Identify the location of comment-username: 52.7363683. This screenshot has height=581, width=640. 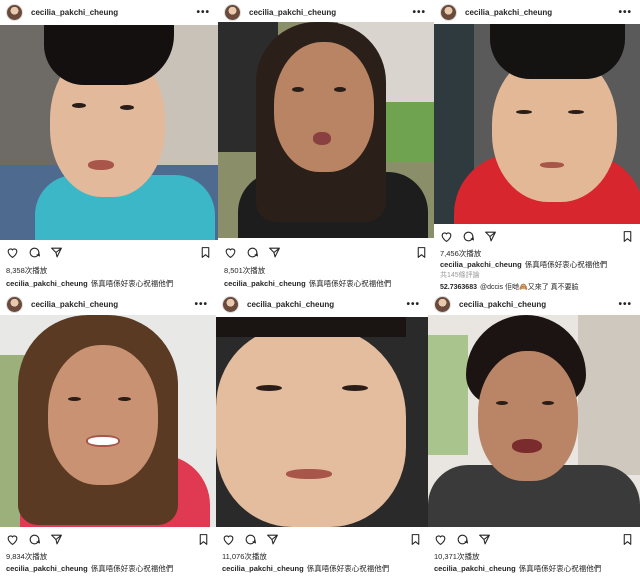
(458, 287).